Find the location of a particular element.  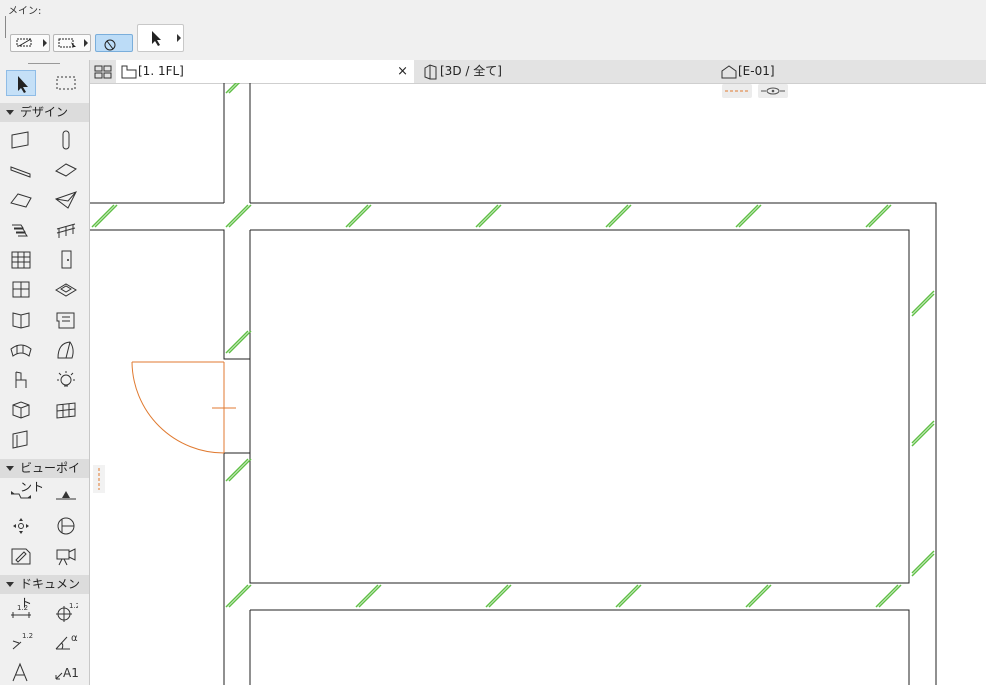

tab-floor-plan: [1. 1FL] × is located at coordinates (265, 71).